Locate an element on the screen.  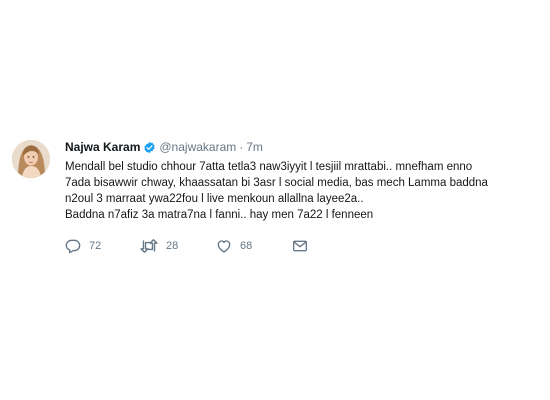
tweet-header: Najwa Karam @najwakaram · 7m is located at coordinates (303, 147).